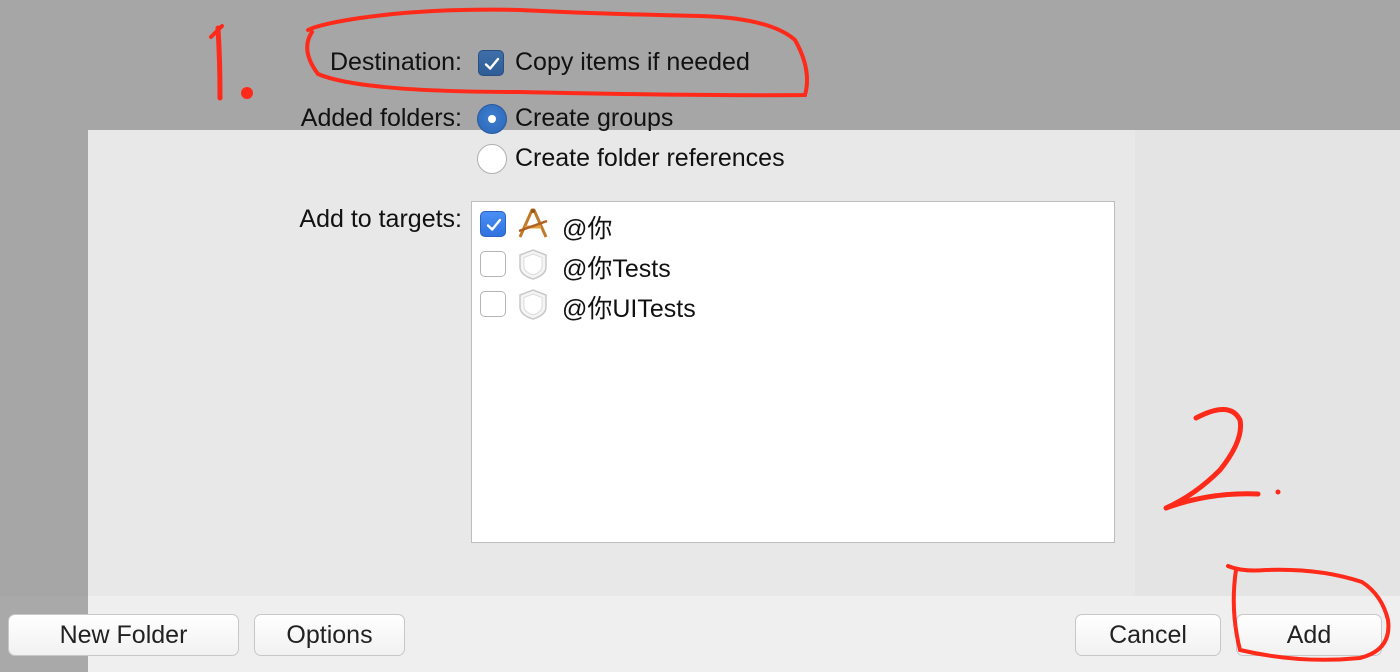  I want to click on create-groups-radio, so click(492, 119).